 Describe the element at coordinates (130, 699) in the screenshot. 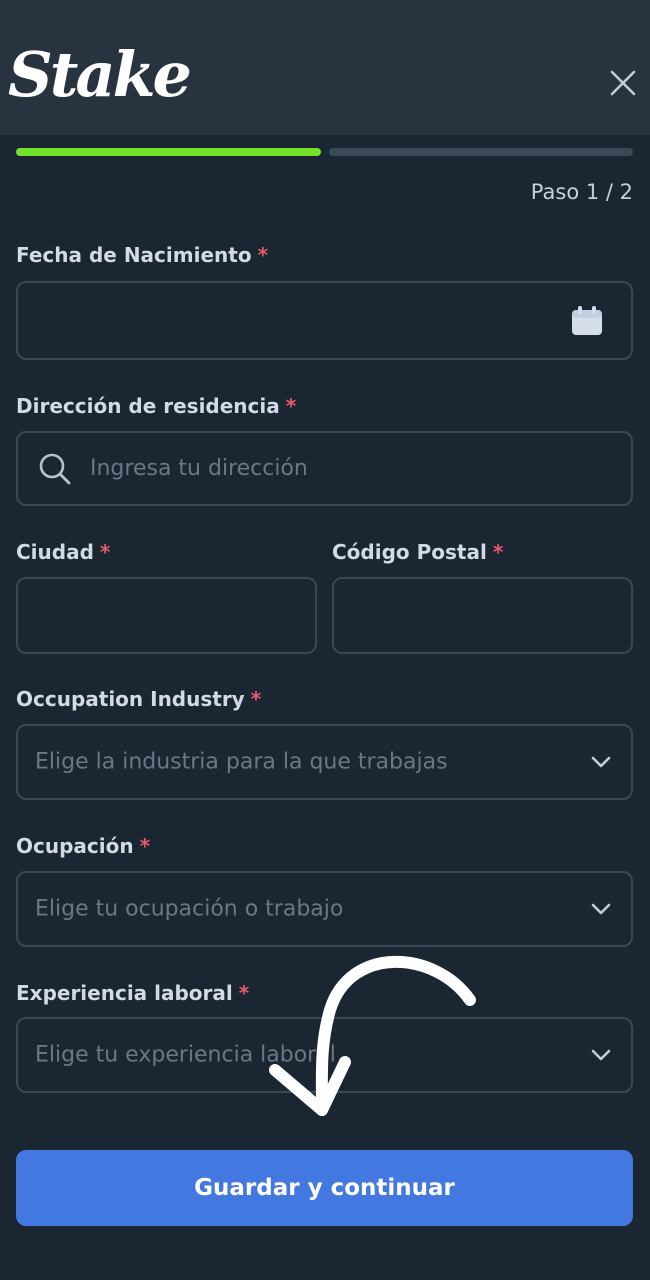

I see `industry-label-text: Occupation Industry` at that location.